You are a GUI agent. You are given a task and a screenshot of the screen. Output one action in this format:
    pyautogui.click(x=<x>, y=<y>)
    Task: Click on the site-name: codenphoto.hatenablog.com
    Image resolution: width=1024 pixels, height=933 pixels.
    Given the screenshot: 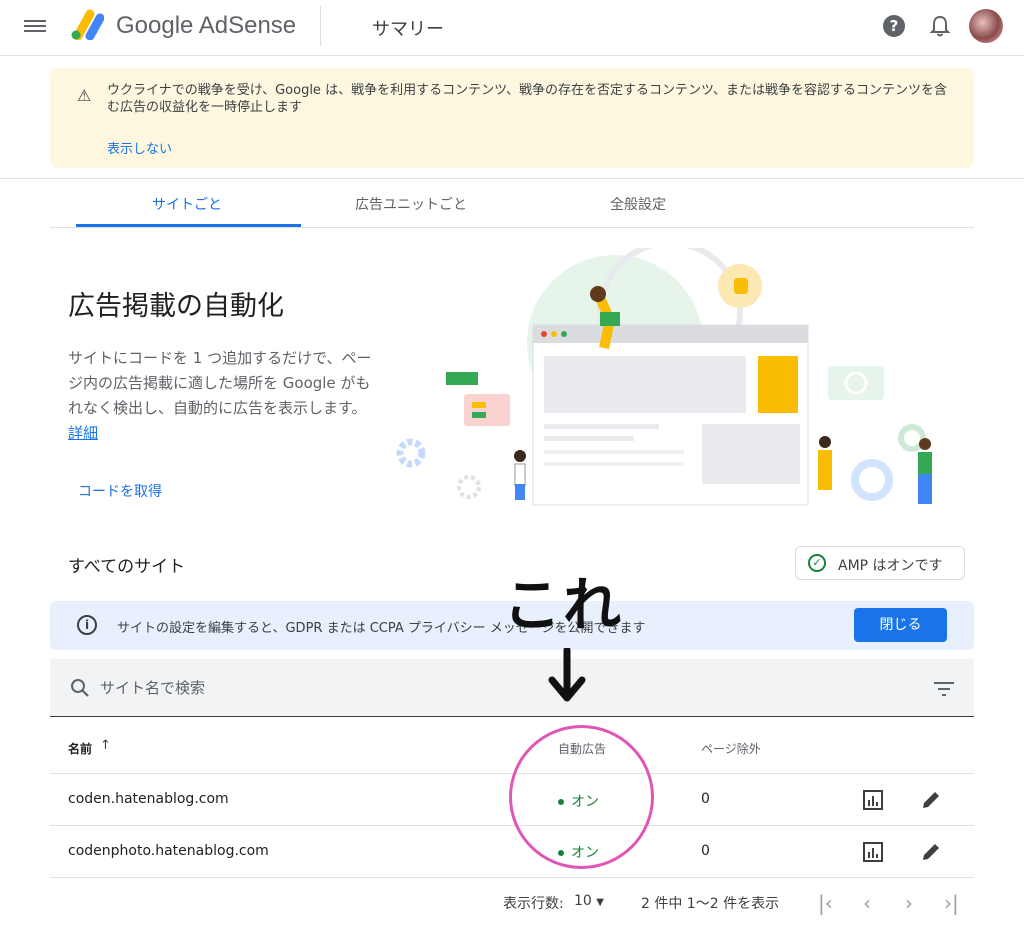 What is the action you would take?
    pyautogui.click(x=168, y=851)
    